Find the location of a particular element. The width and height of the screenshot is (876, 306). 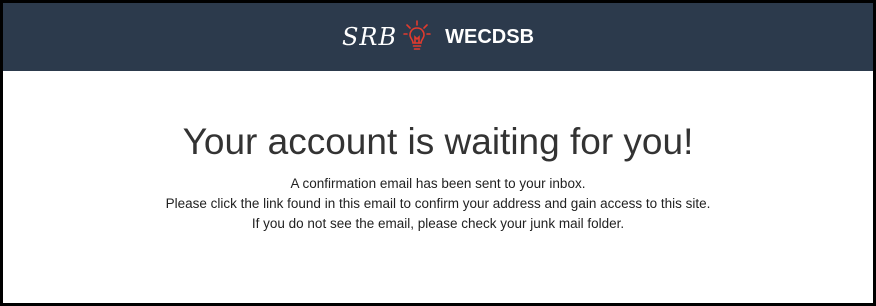

srb-logo-text: SRB is located at coordinates (369, 37).